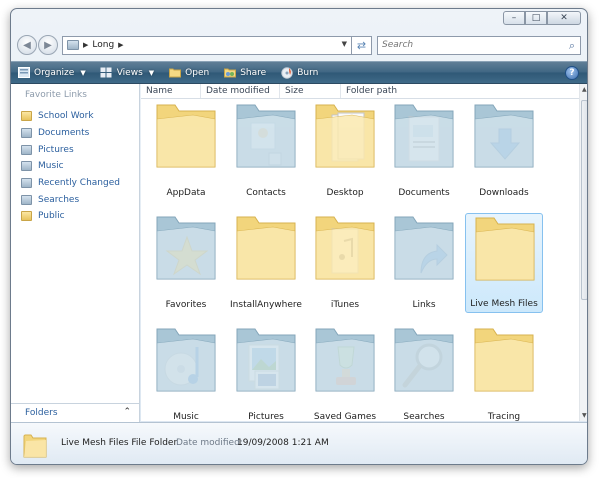 This screenshot has height=478, width=600. I want to click on folder-item-searches: Searches, so click(424, 373).